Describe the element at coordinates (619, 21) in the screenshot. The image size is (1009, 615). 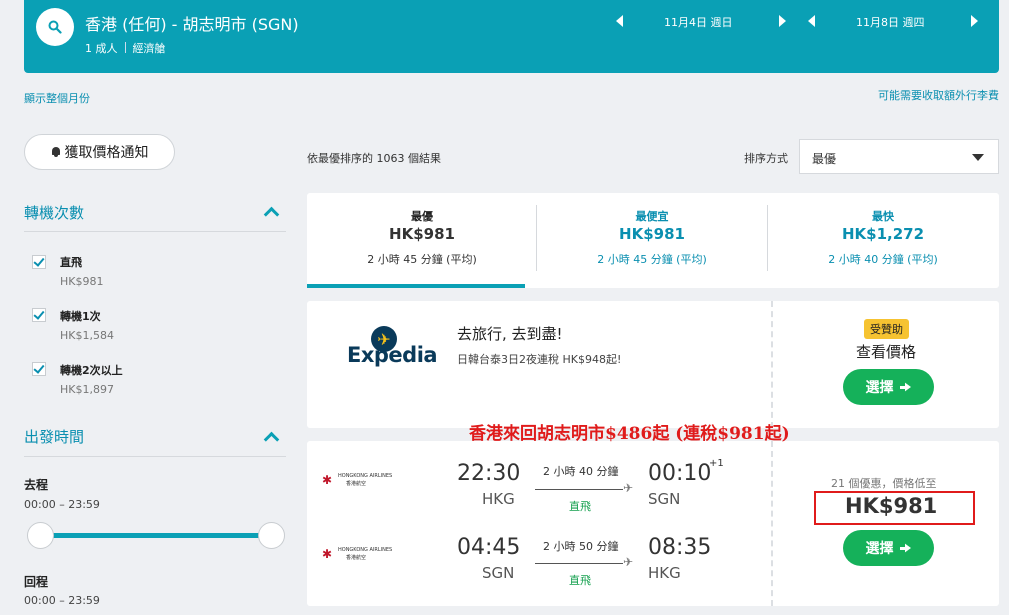
I see `depart-prev-day-icon` at that location.